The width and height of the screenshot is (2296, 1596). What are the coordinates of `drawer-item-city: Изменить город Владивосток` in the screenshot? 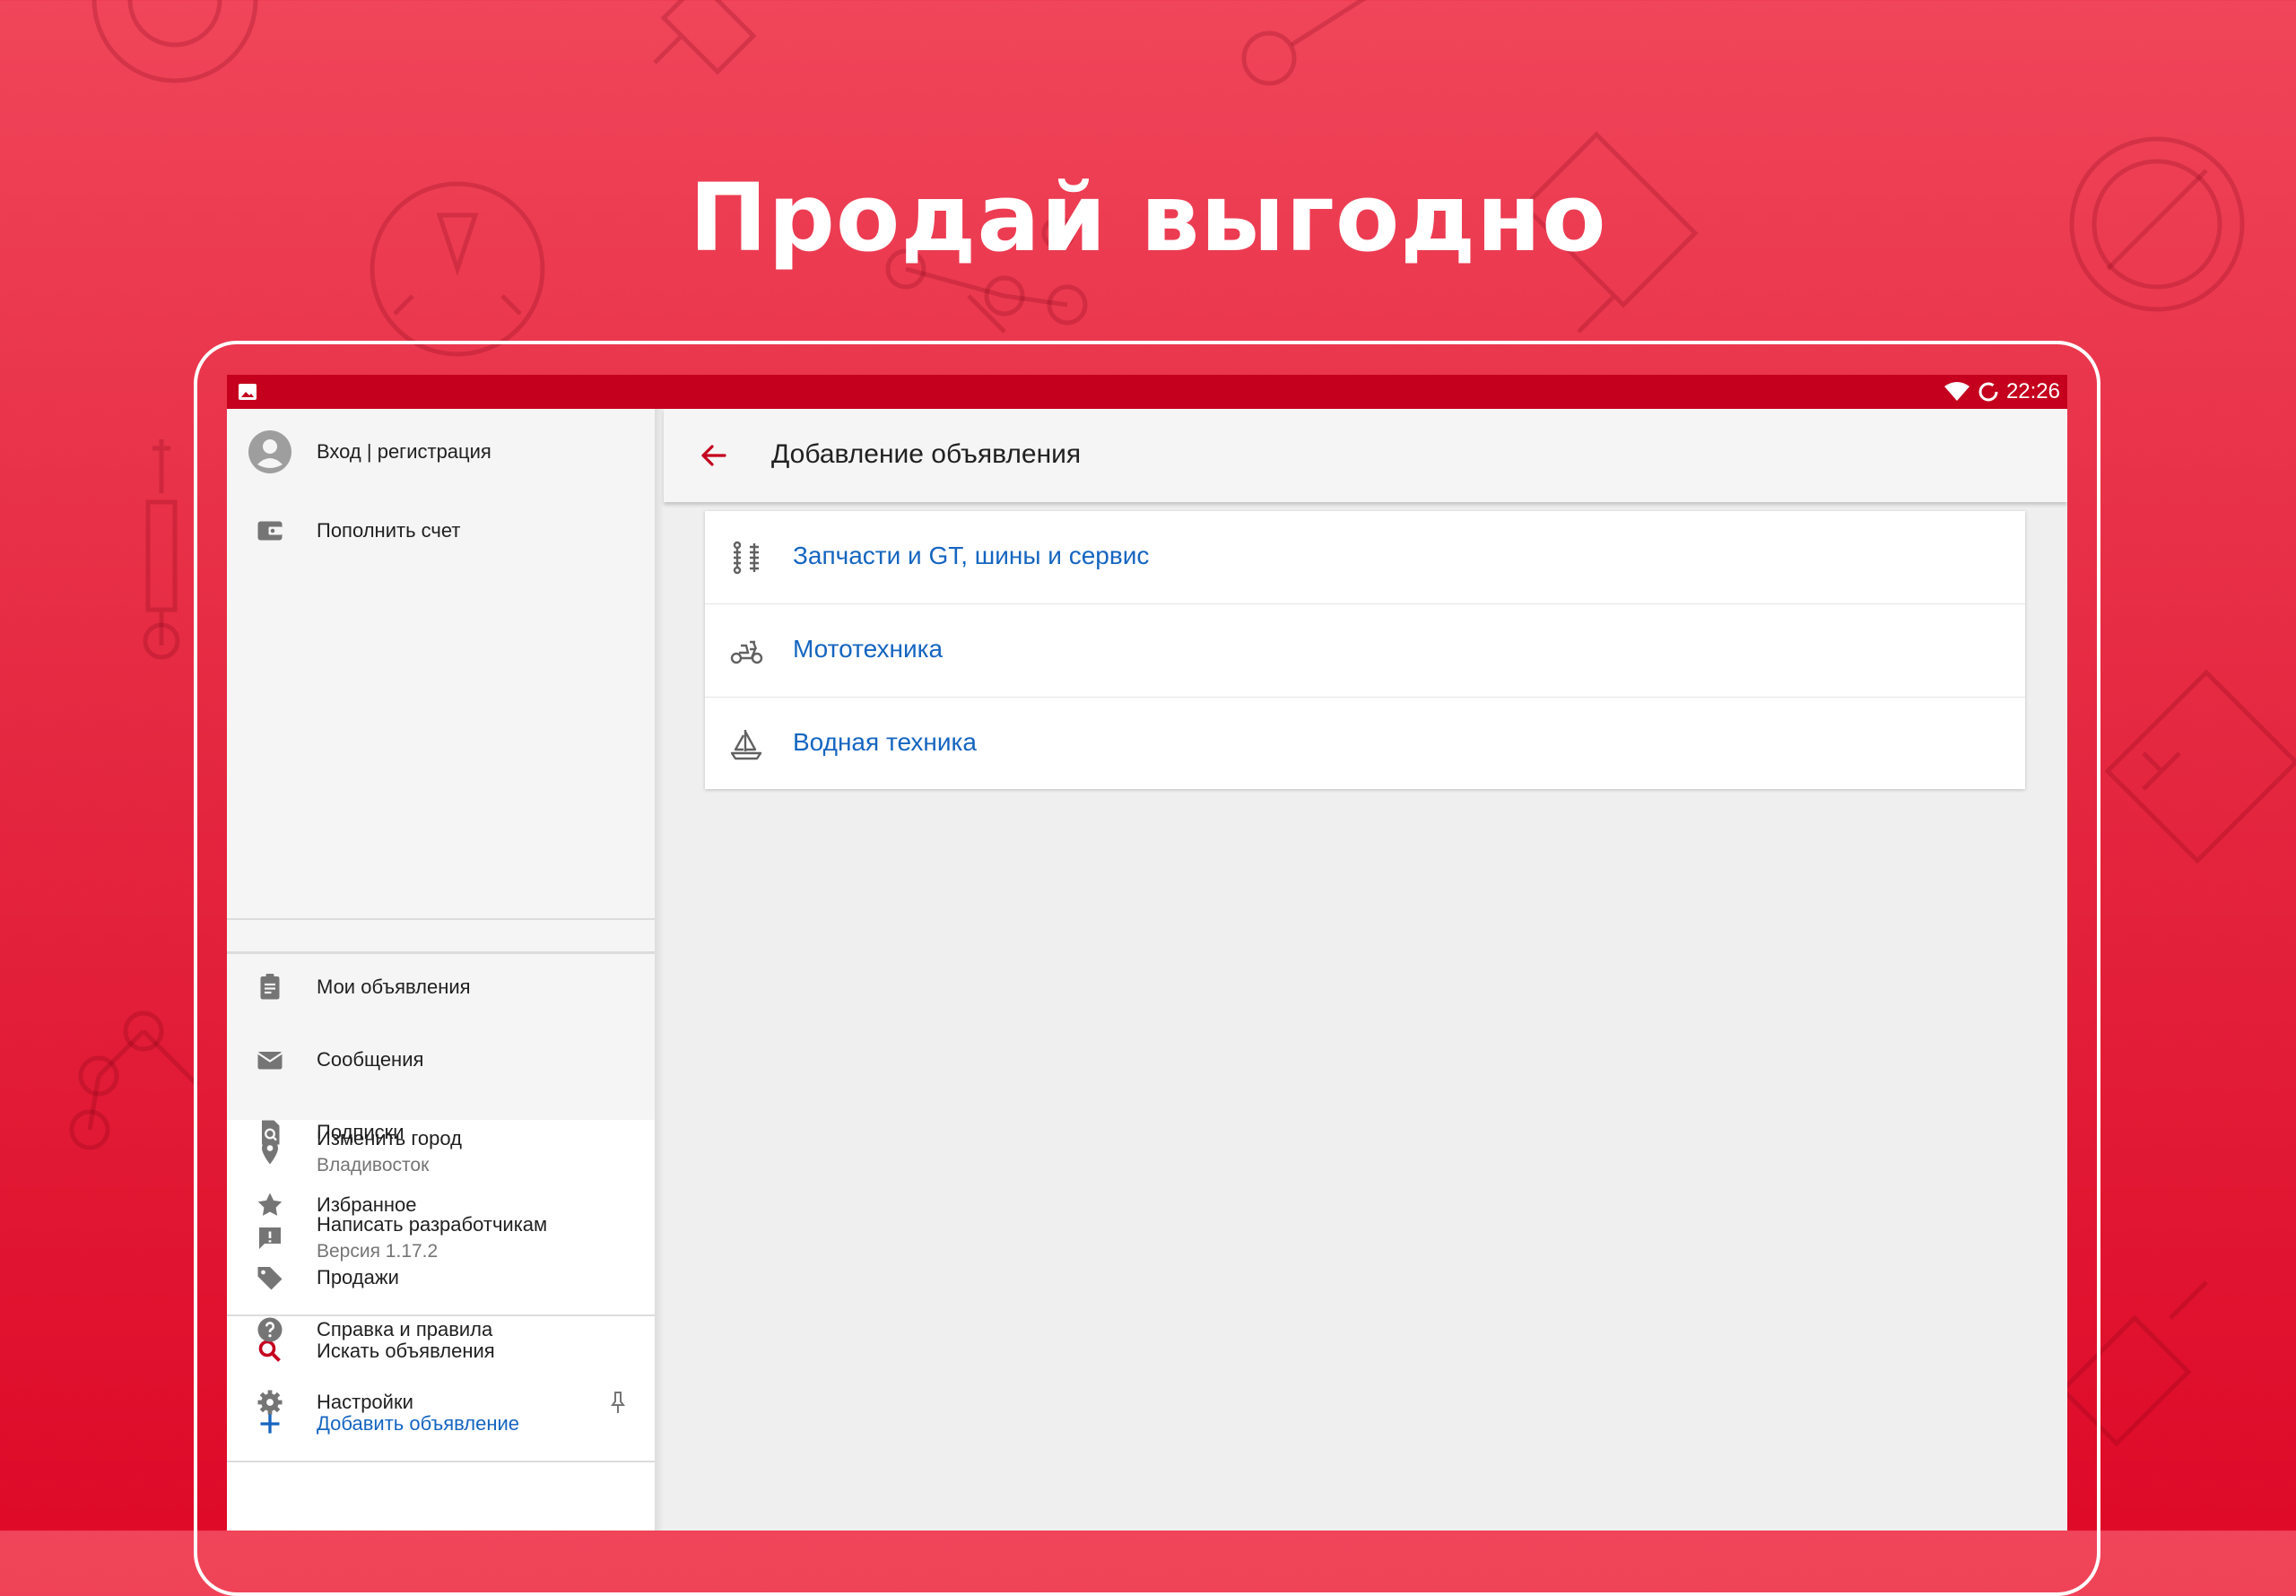 It's located at (441, 1152).